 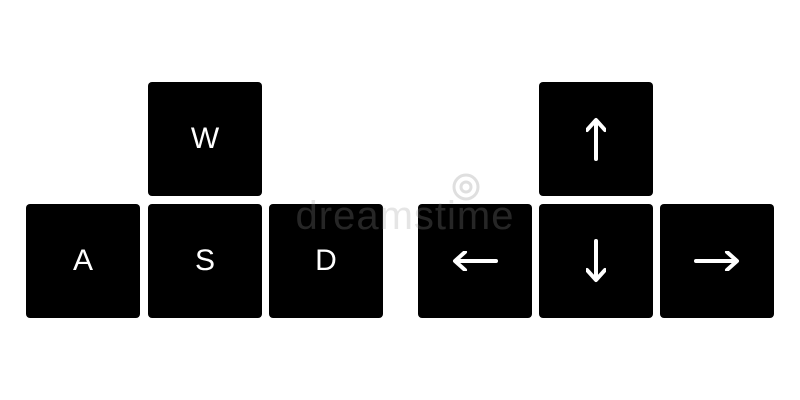 I want to click on key-arrow-down, so click(x=596, y=261).